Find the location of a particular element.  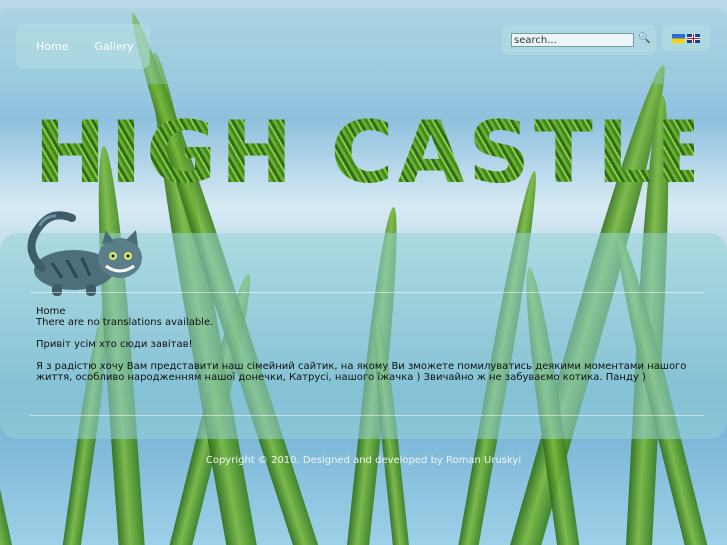

translation-notice: There are no translations available. is located at coordinates (125, 322).